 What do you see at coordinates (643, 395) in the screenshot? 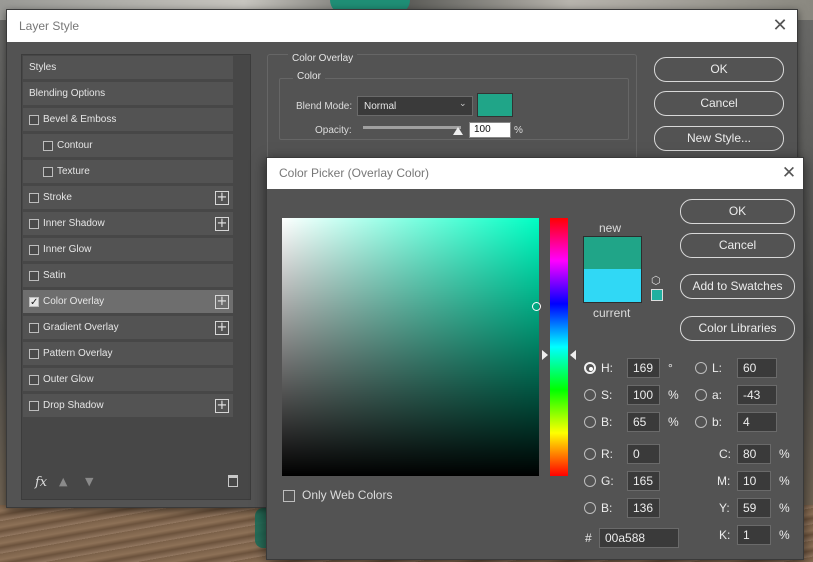
I see `saturation-input: 100` at bounding box center [643, 395].